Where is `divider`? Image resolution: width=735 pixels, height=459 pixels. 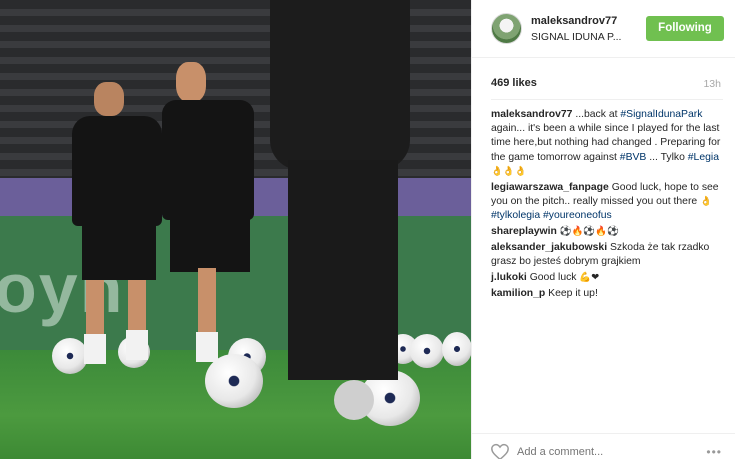 divider is located at coordinates (607, 99).